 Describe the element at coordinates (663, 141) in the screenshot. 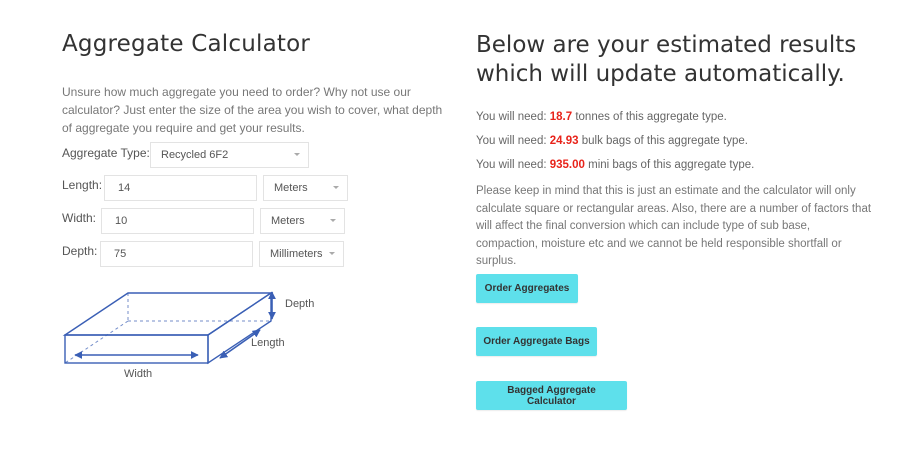

I see `bulk-bags-suffix: bulk bags of this aggregate type.` at that location.